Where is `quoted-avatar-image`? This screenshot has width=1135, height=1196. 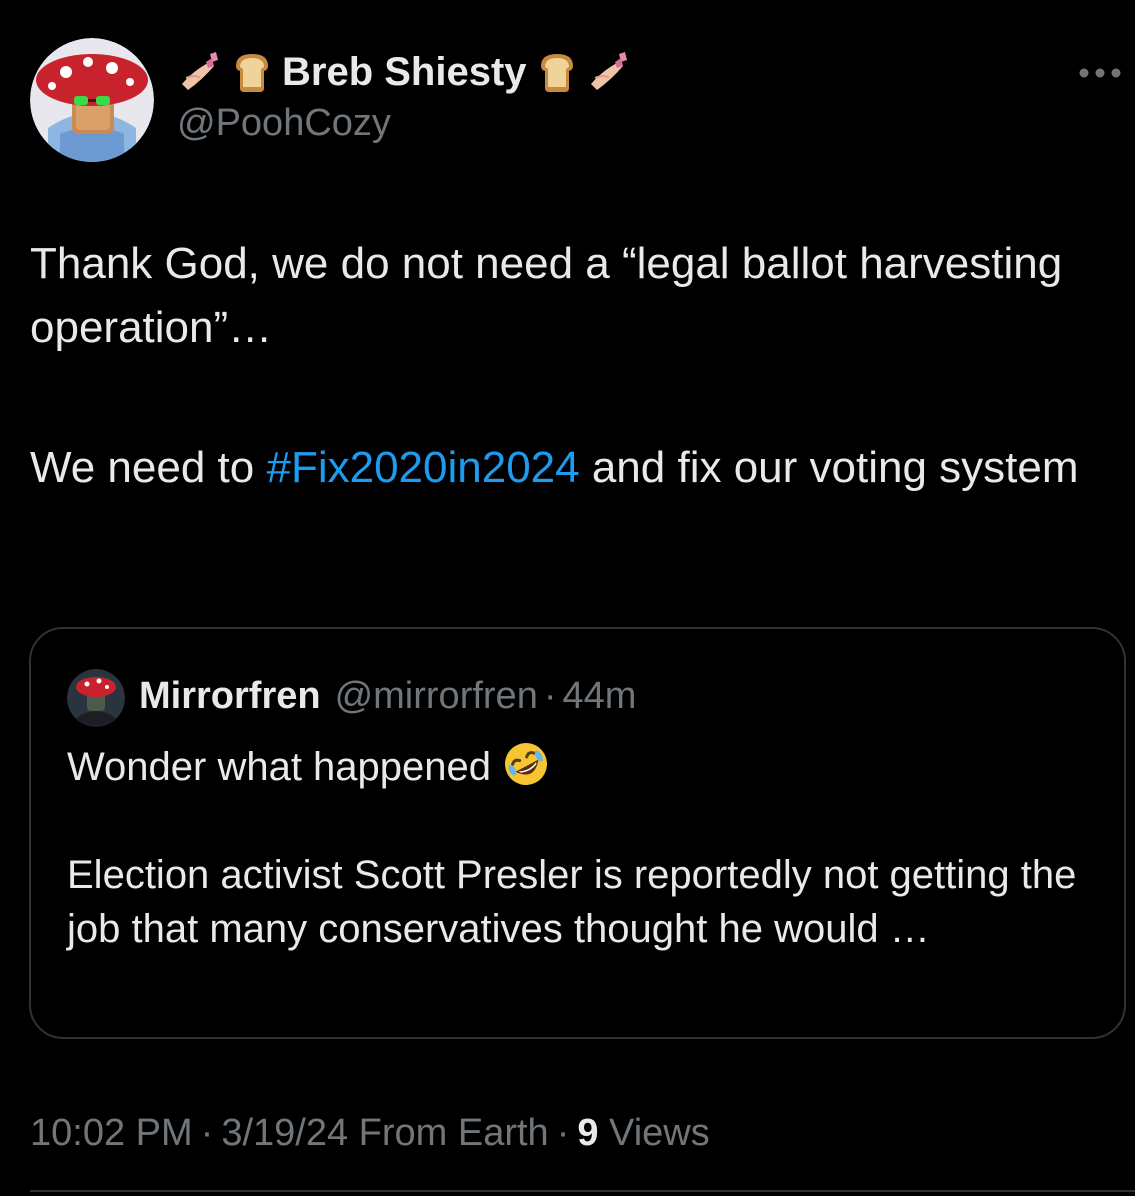
quoted-avatar-image is located at coordinates (96, 698).